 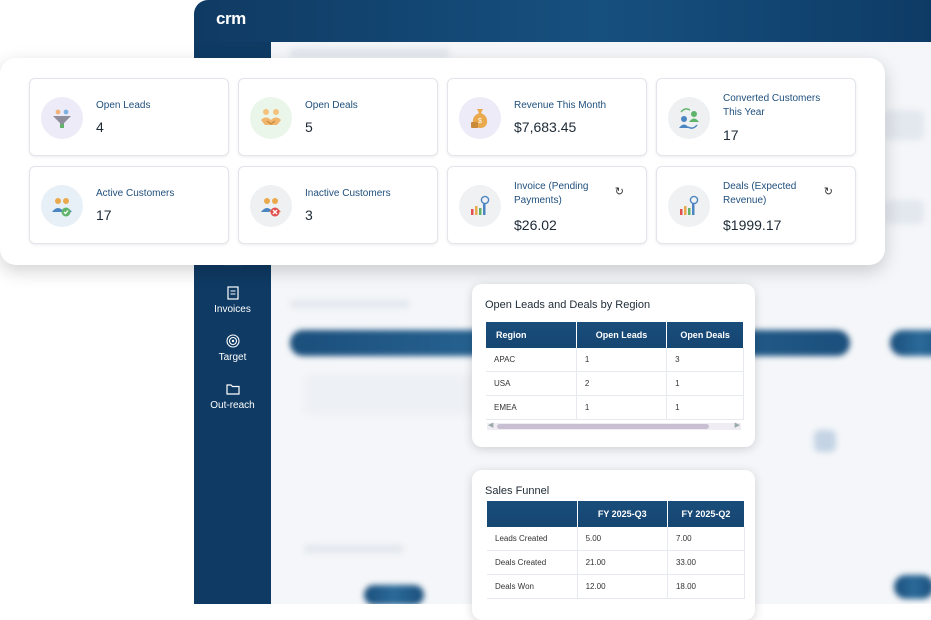 I want to click on kpi-label: Active Customers, so click(x=135, y=193).